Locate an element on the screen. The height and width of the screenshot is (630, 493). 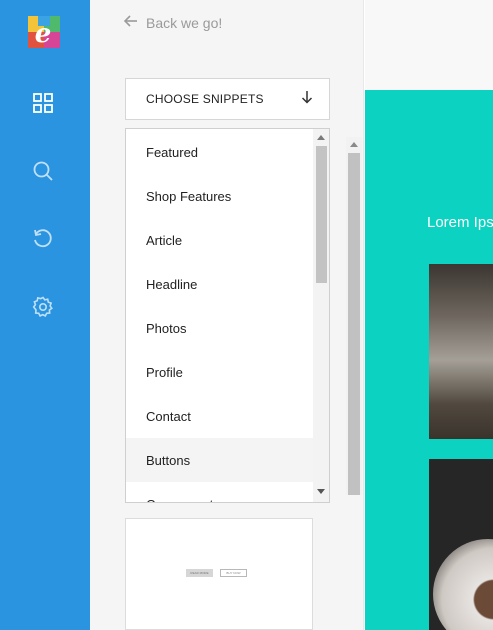
category-list-scroll-thumb is located at coordinates (321, 214).